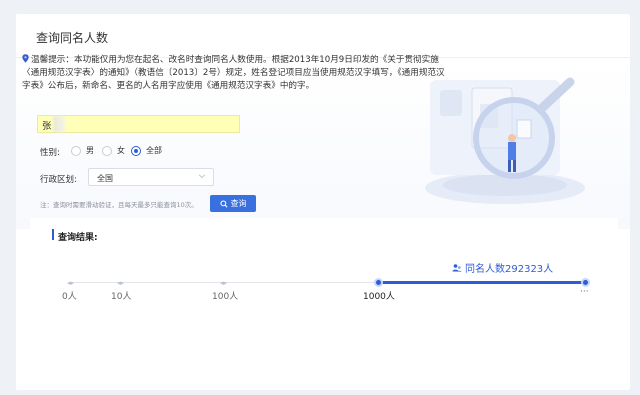 This screenshot has width=640, height=395. I want to click on scale-dot-end, so click(585, 282).